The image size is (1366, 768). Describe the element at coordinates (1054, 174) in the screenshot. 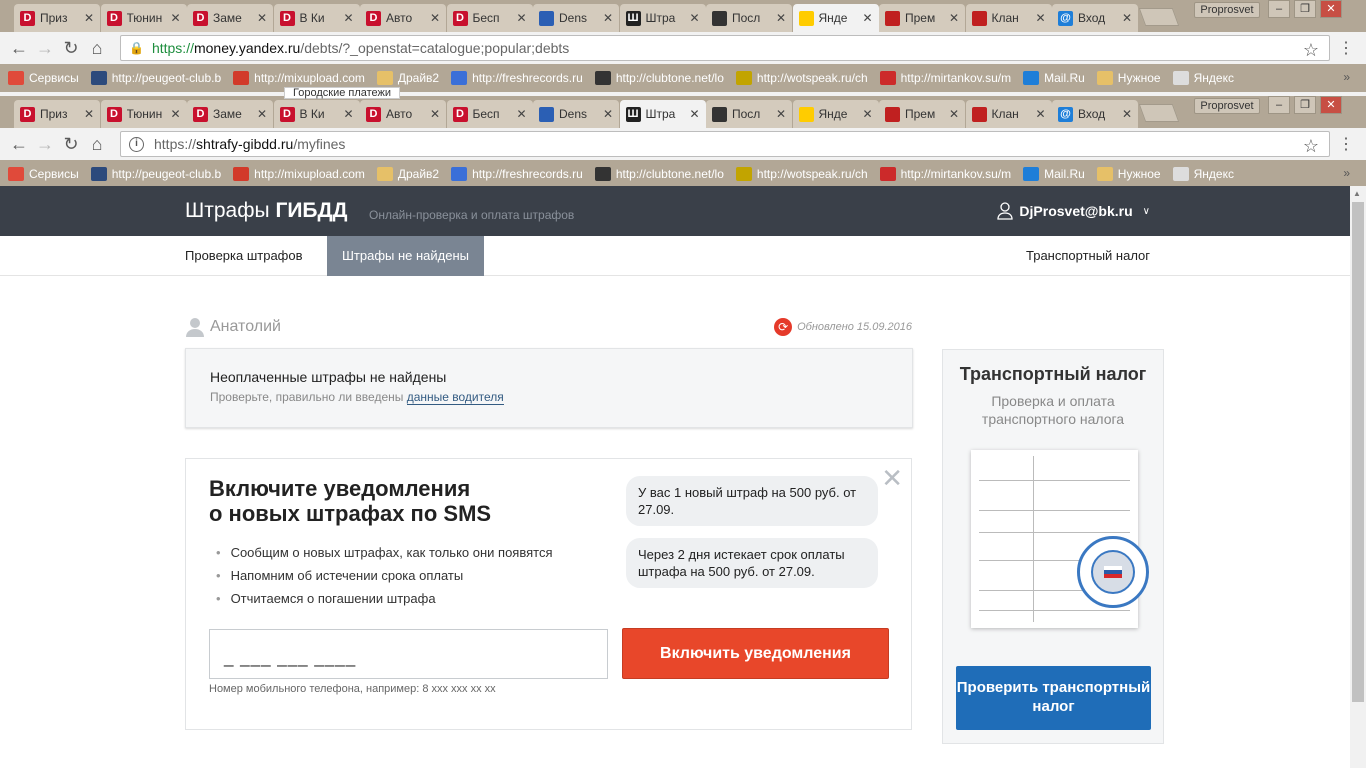

I see `bookmark-item: Mail.Ru` at that location.